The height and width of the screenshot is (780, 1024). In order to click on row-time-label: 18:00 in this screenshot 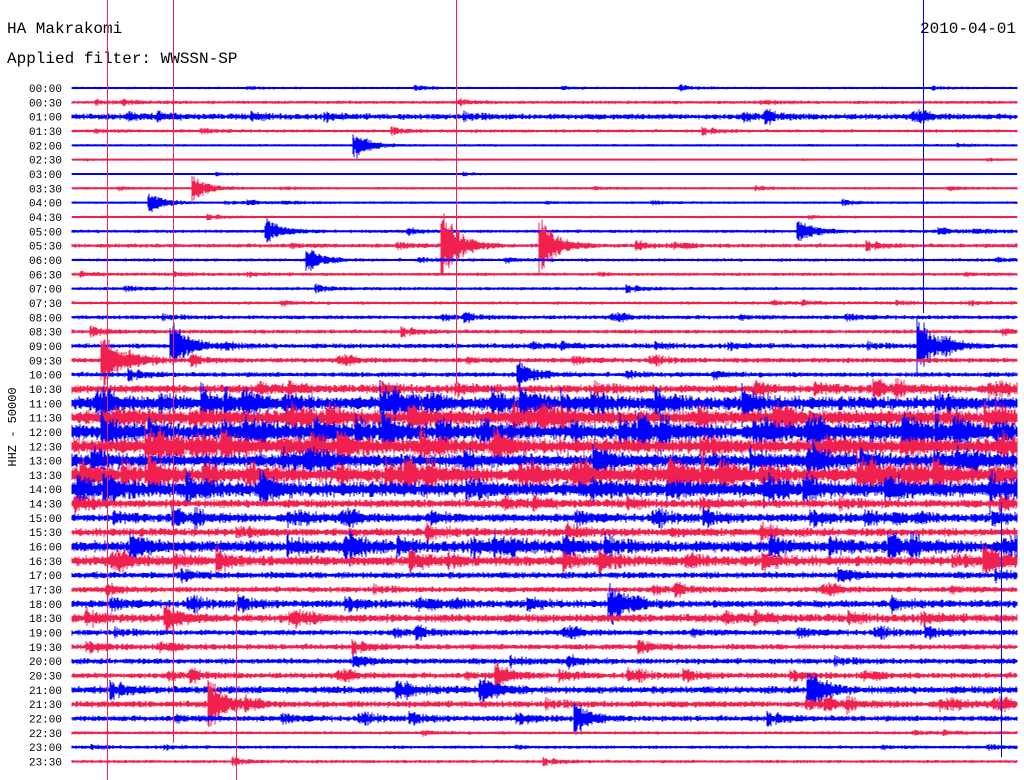, I will do `click(45, 606)`.